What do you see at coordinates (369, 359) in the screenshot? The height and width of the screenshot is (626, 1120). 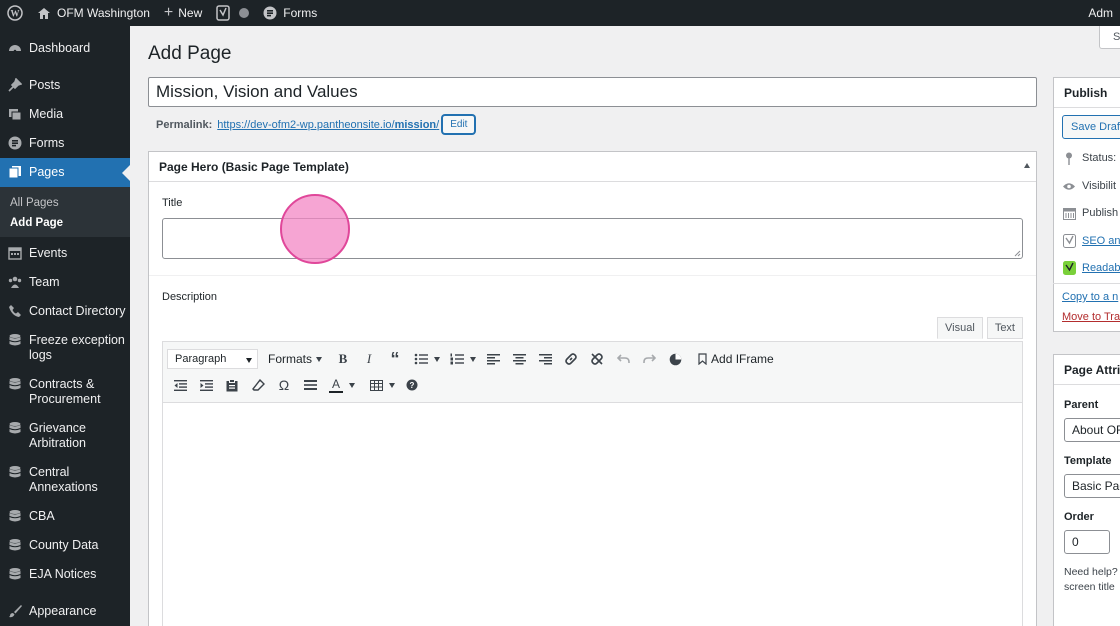 I see `italic-icon: I` at bounding box center [369, 359].